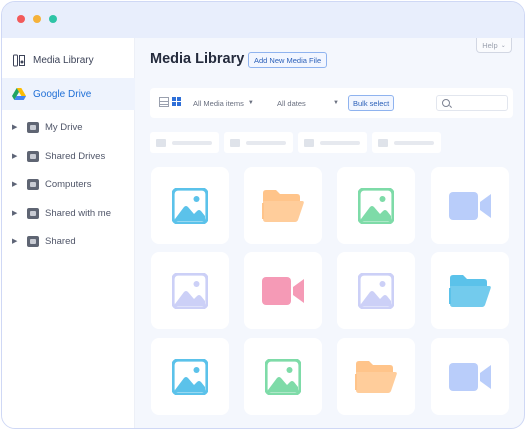  What do you see at coordinates (490, 45) in the screenshot?
I see `help-label: Help` at bounding box center [490, 45].